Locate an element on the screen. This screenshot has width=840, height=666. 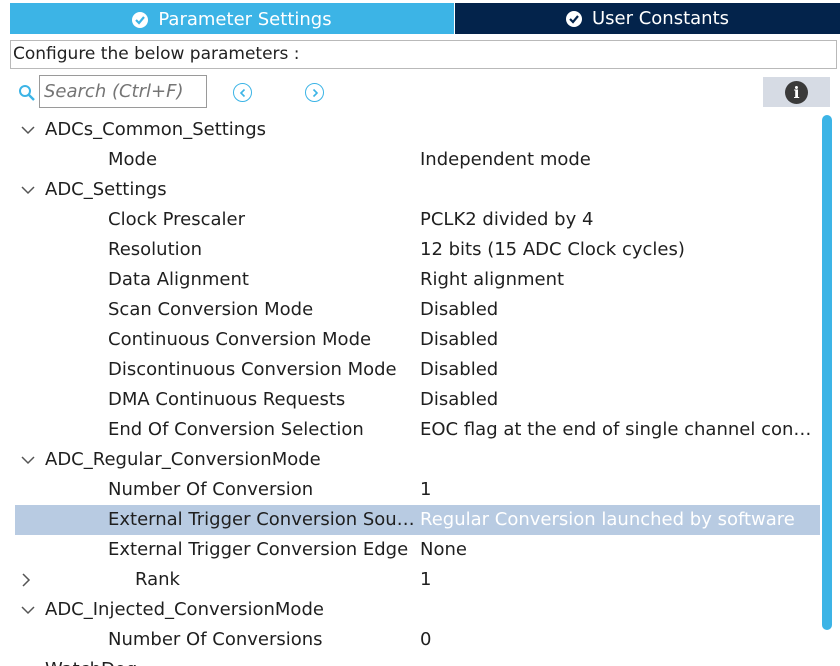
group-label: ADCs_Common_Settings is located at coordinates (156, 129).